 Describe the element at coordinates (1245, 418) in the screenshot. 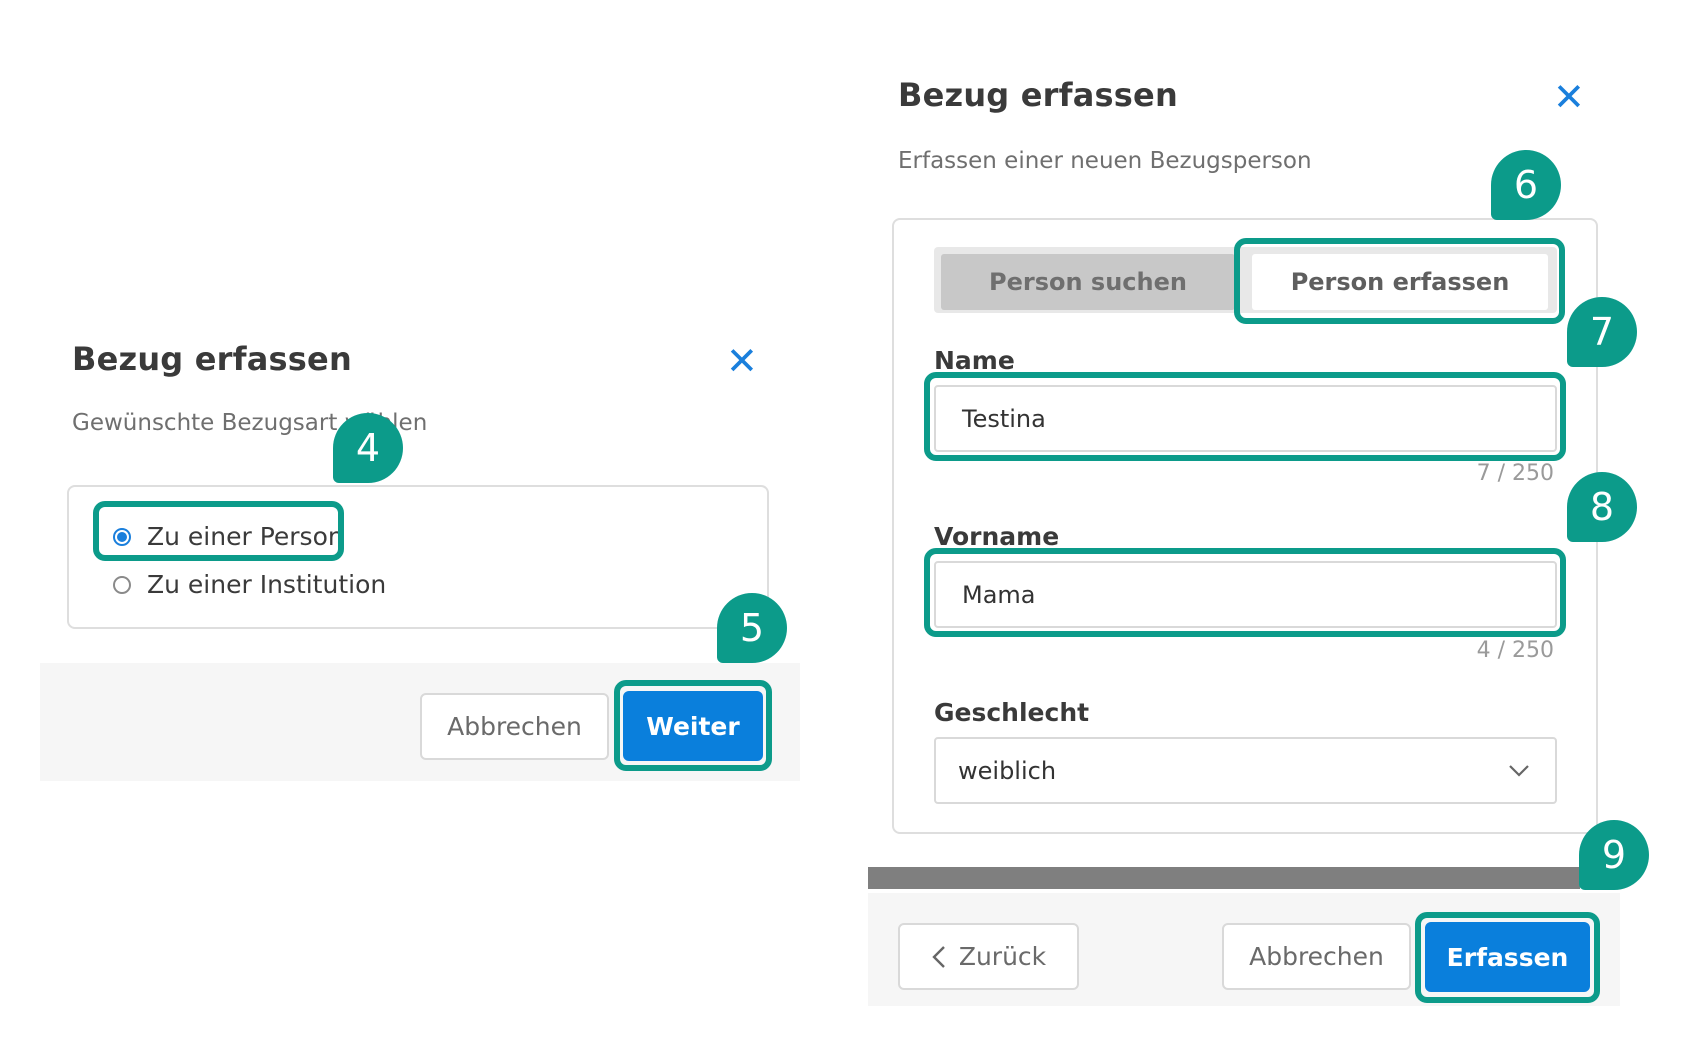

I see `name-field: Testina` at that location.